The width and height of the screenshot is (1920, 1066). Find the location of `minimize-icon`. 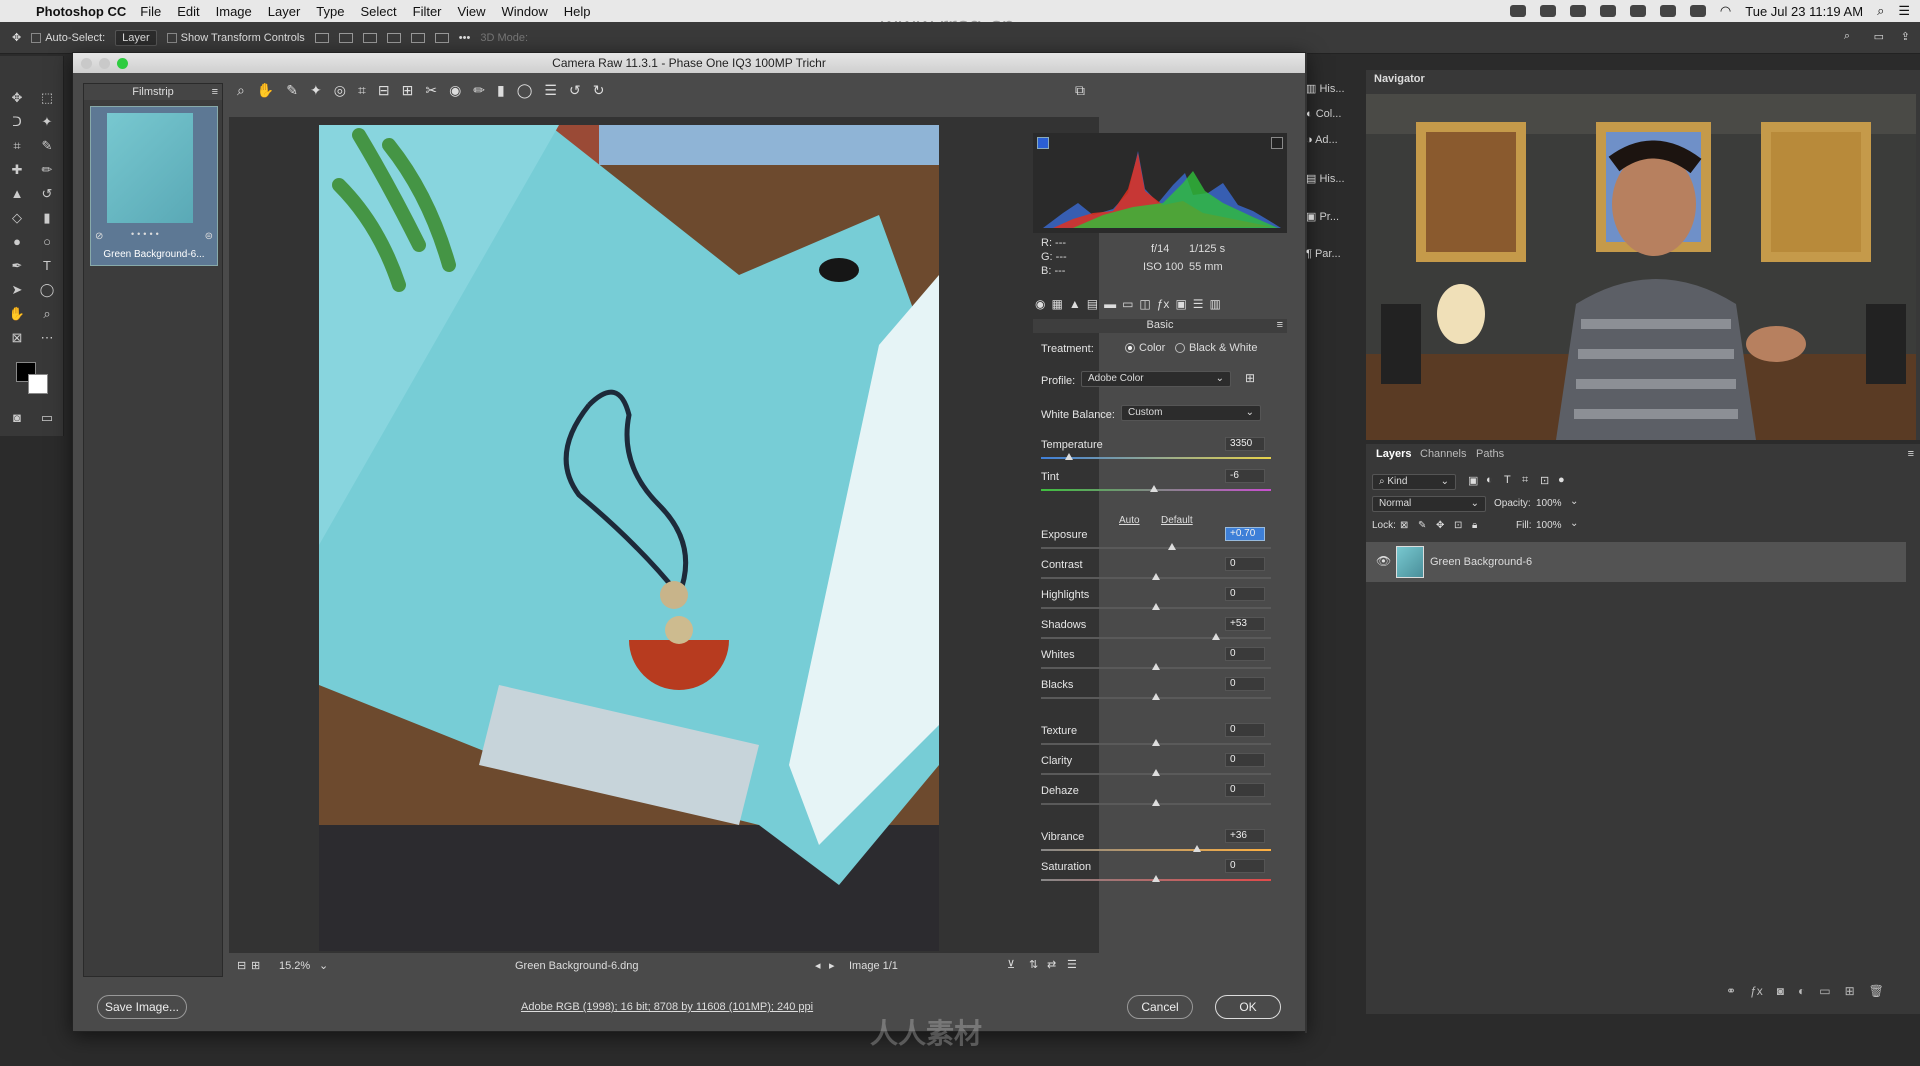

minimize-icon is located at coordinates (104, 63).